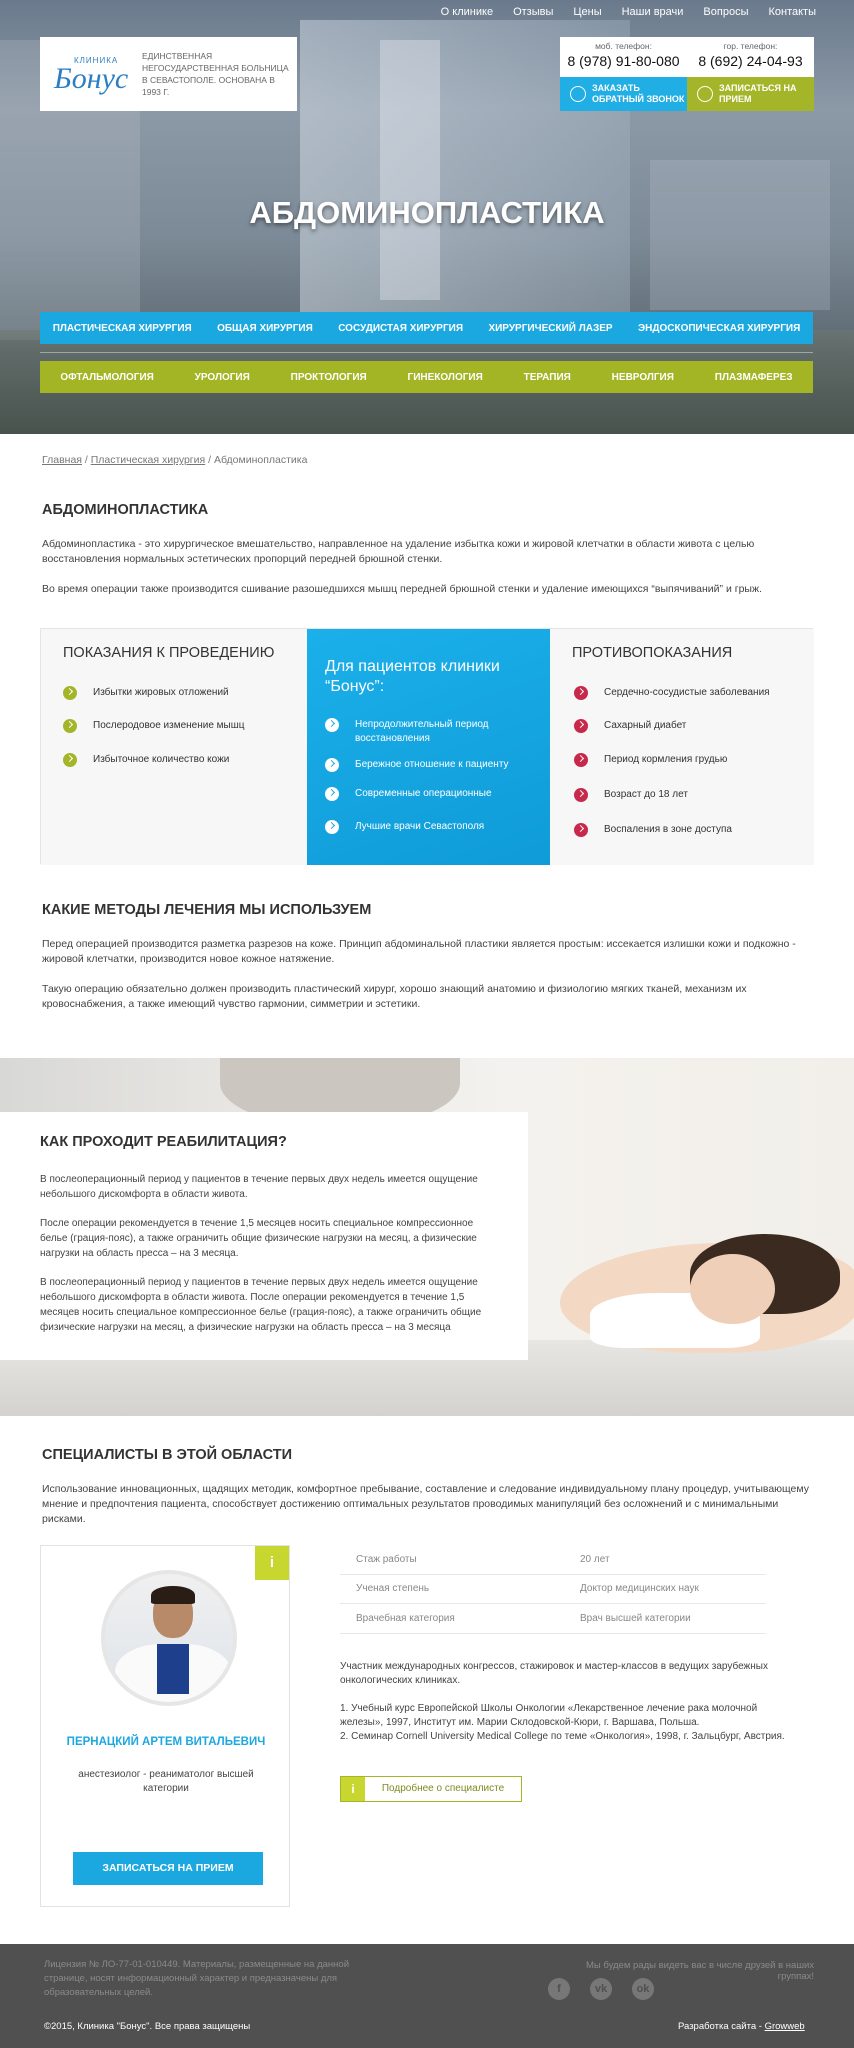 This screenshot has width=854, height=2048. I want to click on indications-title: ПОКАЗАНИЯ К ПРОВЕДЕНИЮ, so click(169, 653).